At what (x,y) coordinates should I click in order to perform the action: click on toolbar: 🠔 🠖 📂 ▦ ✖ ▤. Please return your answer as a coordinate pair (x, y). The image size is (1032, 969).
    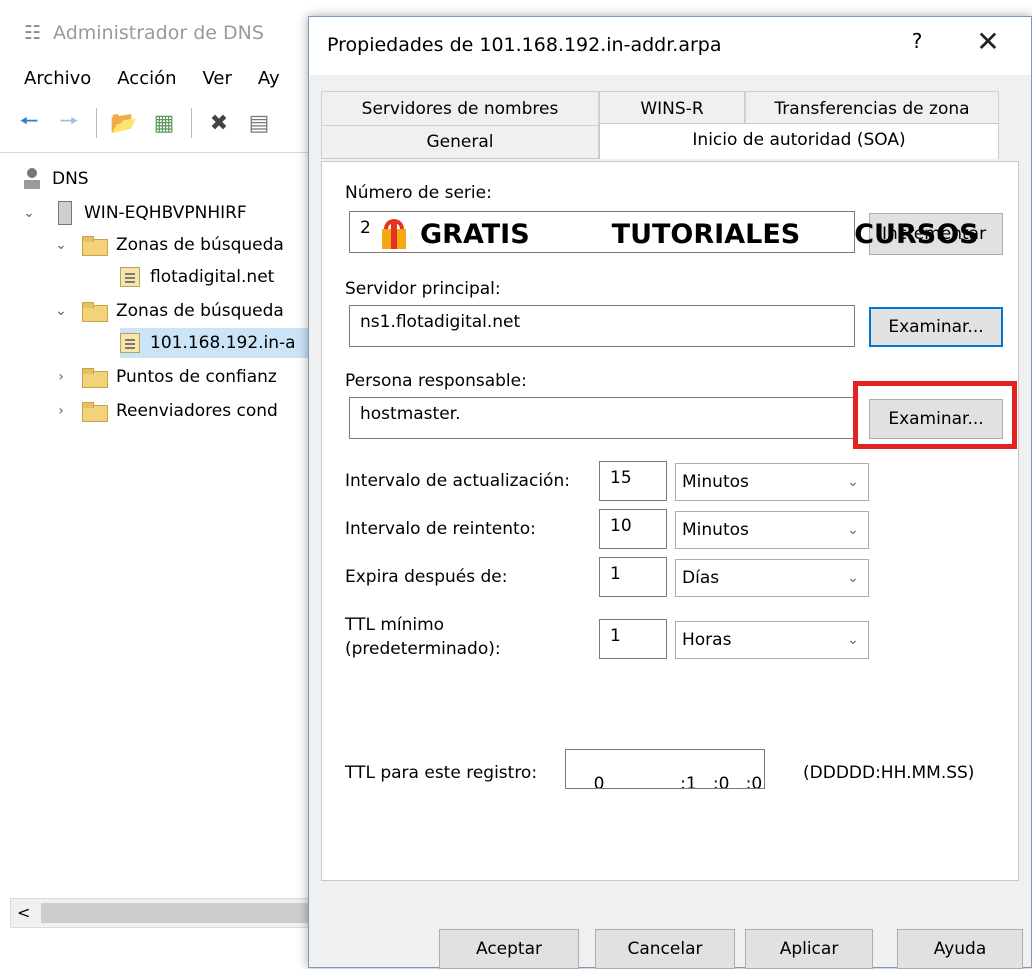
    Looking at the image, I should click on (144, 123).